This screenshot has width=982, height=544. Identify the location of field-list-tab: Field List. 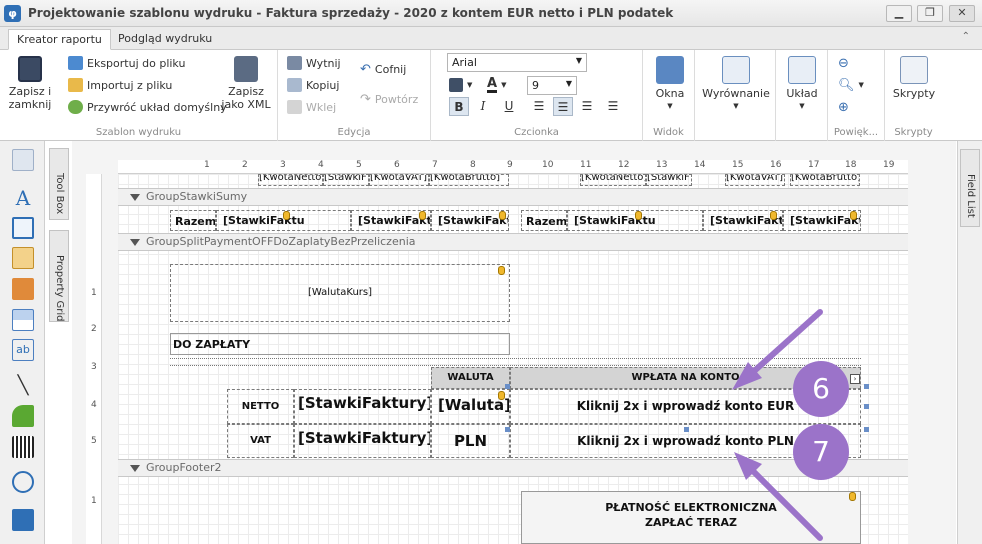
(970, 188).